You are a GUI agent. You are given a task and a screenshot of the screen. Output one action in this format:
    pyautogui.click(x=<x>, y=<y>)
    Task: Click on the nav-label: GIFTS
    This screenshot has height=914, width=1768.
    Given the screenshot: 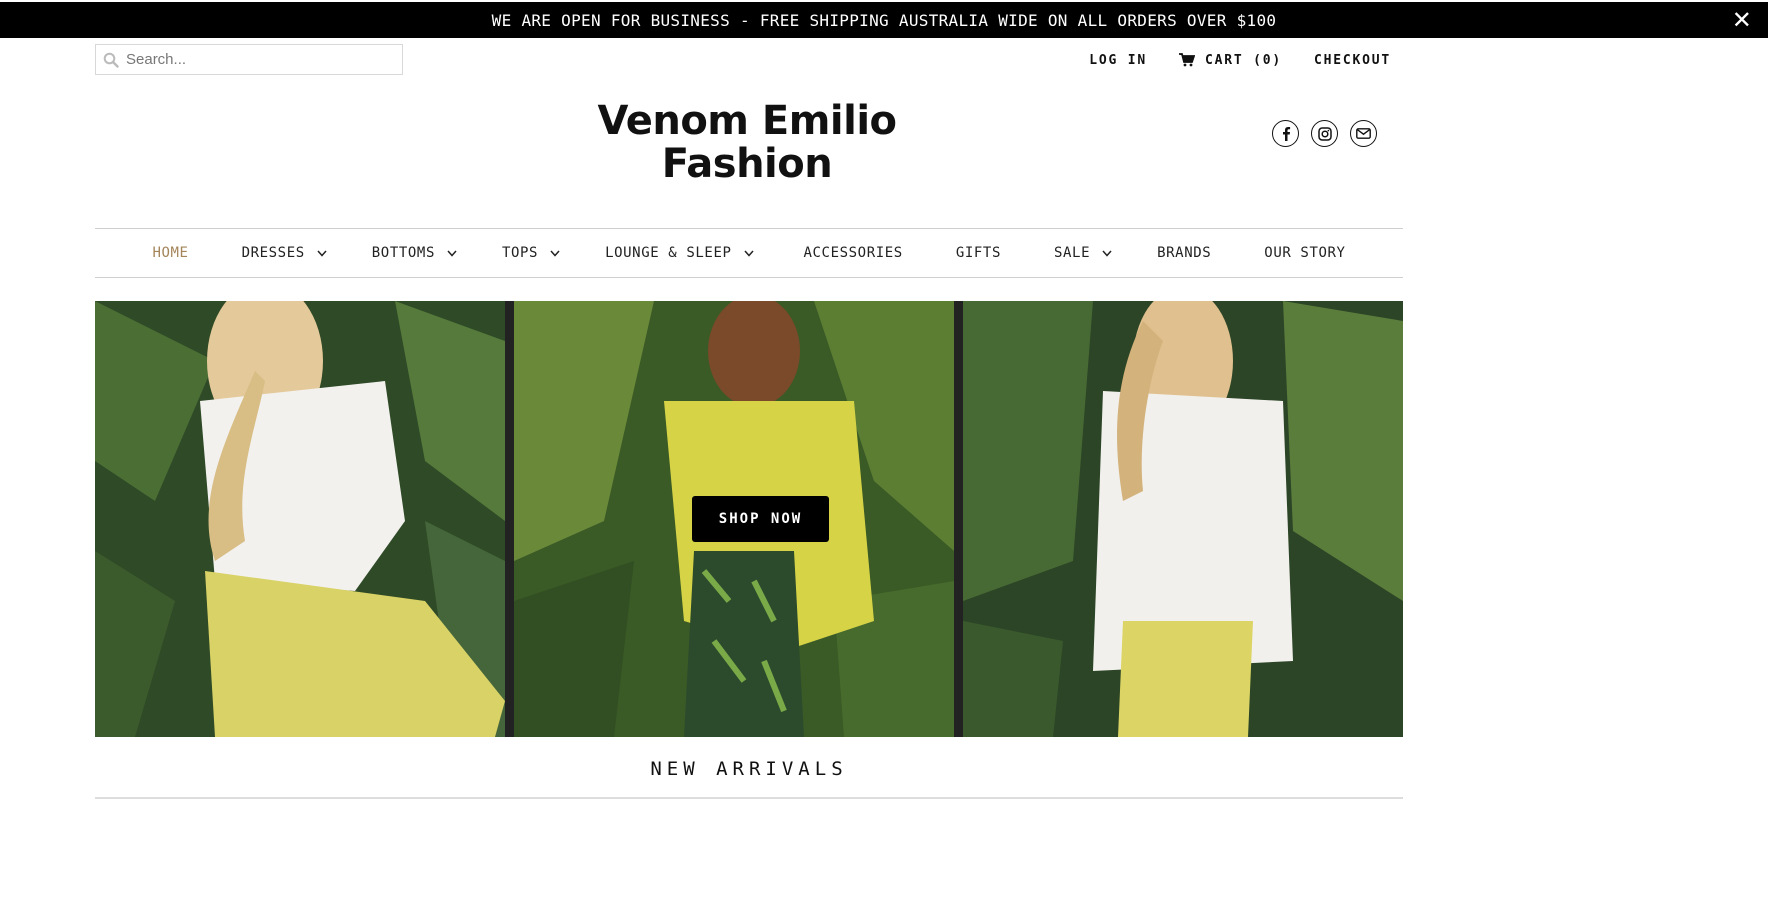 What is the action you would take?
    pyautogui.click(x=978, y=253)
    